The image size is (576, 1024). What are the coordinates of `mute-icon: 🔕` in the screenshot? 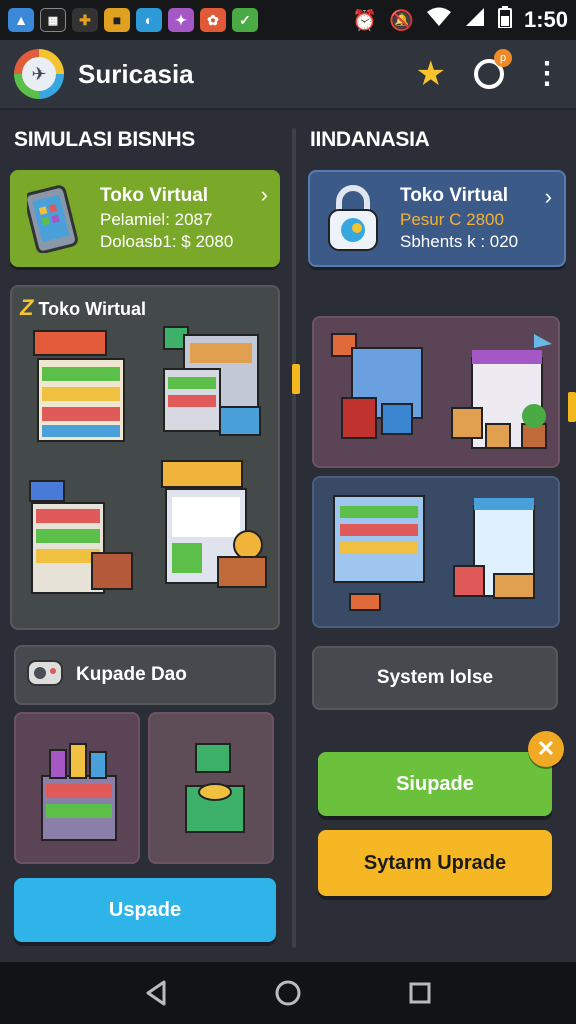 It's located at (401, 20).